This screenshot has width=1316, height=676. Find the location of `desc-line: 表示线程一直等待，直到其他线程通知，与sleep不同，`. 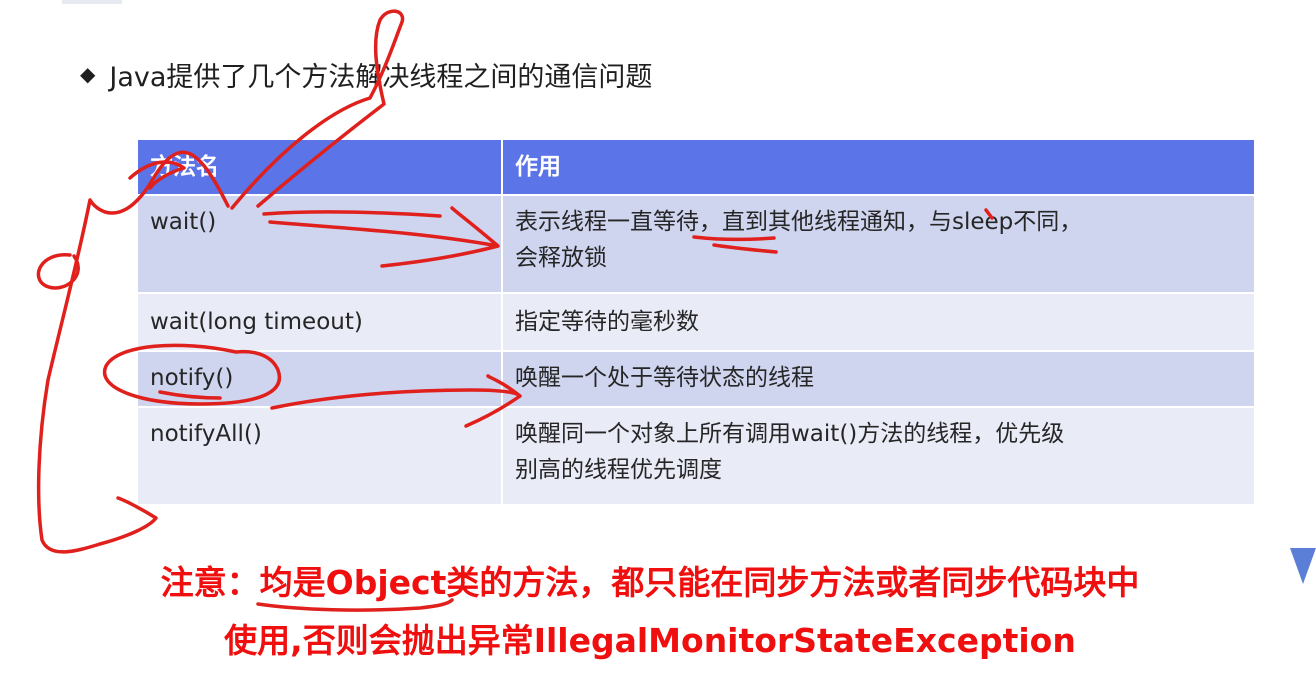

desc-line: 表示线程一直等待，直到其他线程通知，与sleep不同， is located at coordinates (799, 222).